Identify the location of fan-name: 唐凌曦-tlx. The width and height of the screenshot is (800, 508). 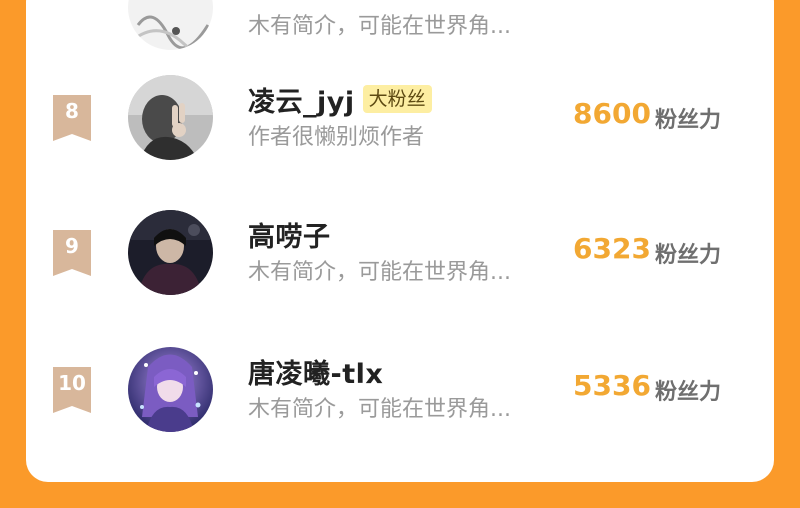
(315, 371).